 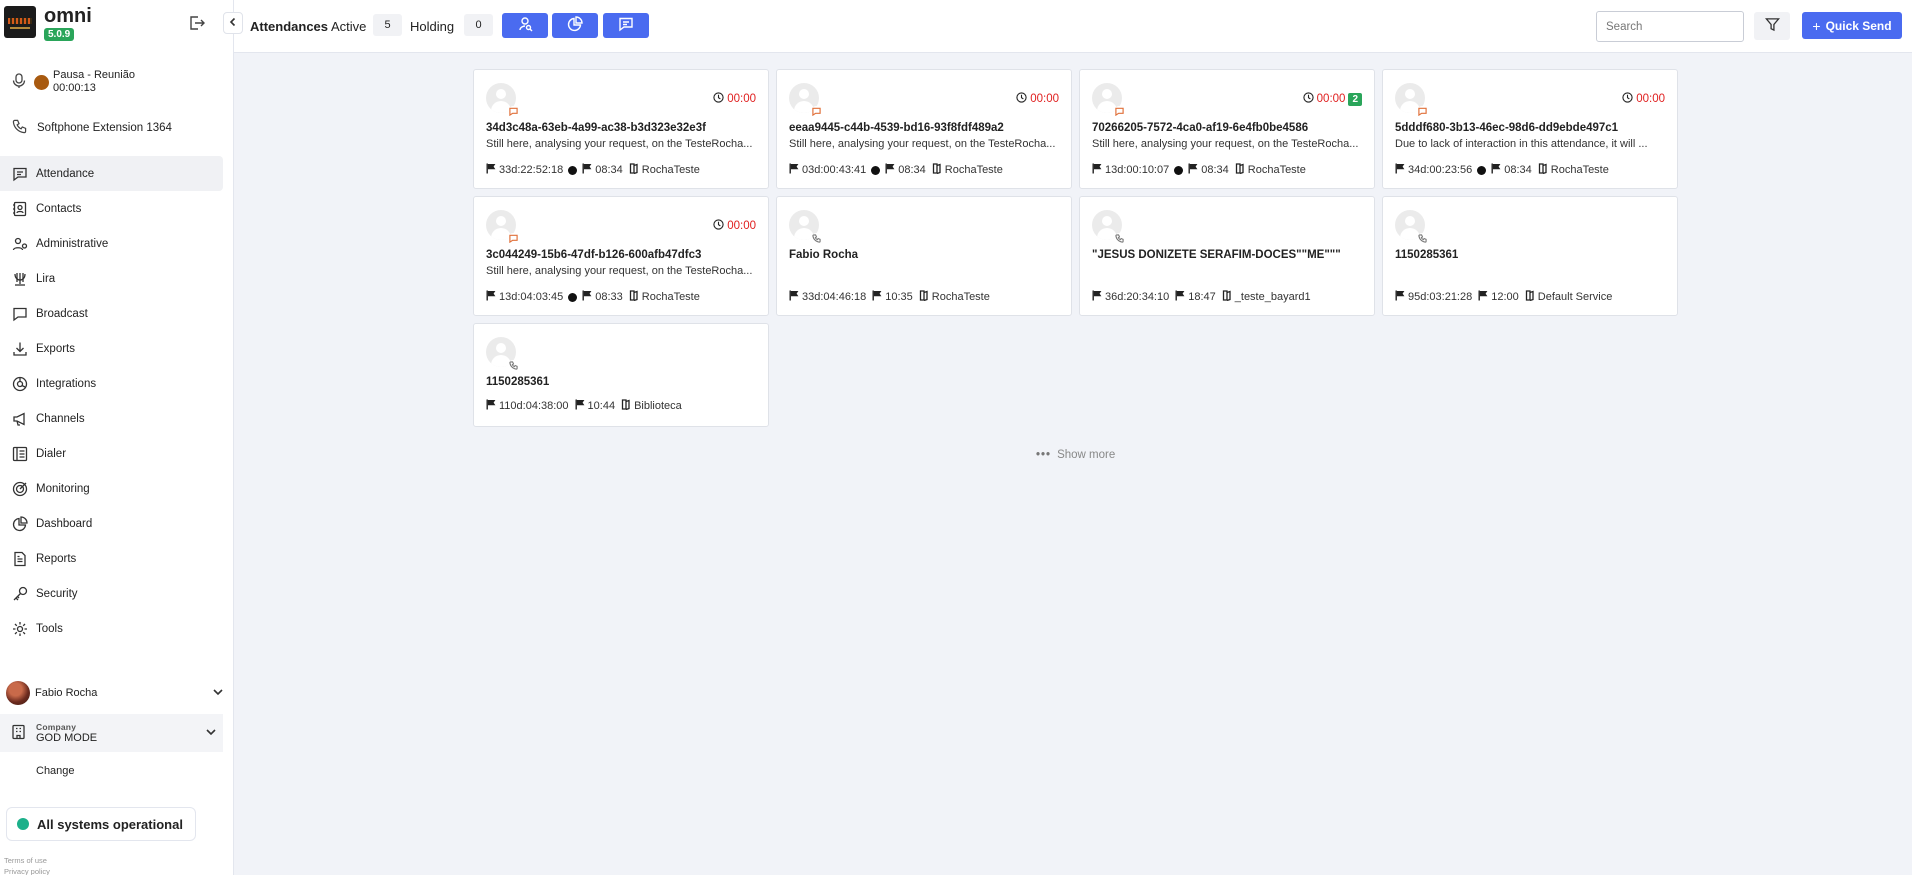 I want to click on terms-link: Terms of use, so click(x=27, y=860).